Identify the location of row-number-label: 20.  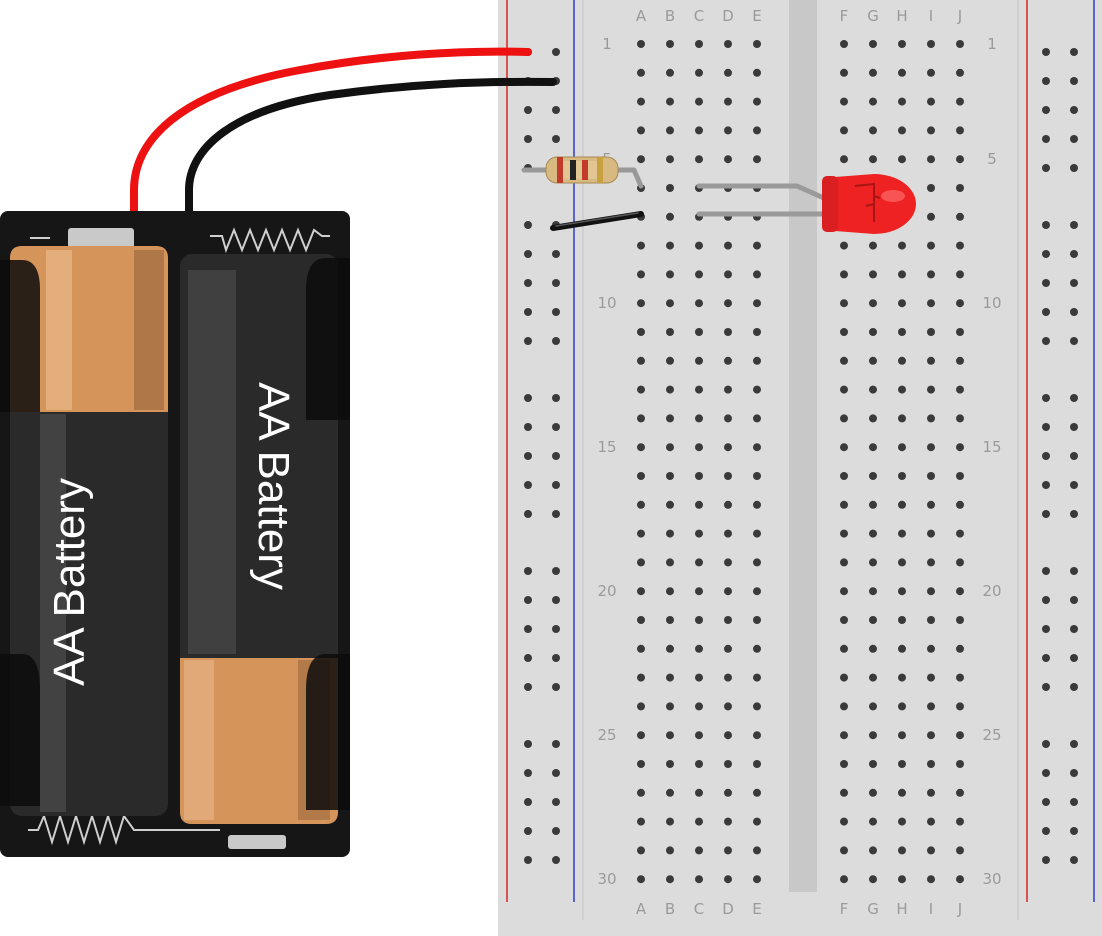
(606, 591).